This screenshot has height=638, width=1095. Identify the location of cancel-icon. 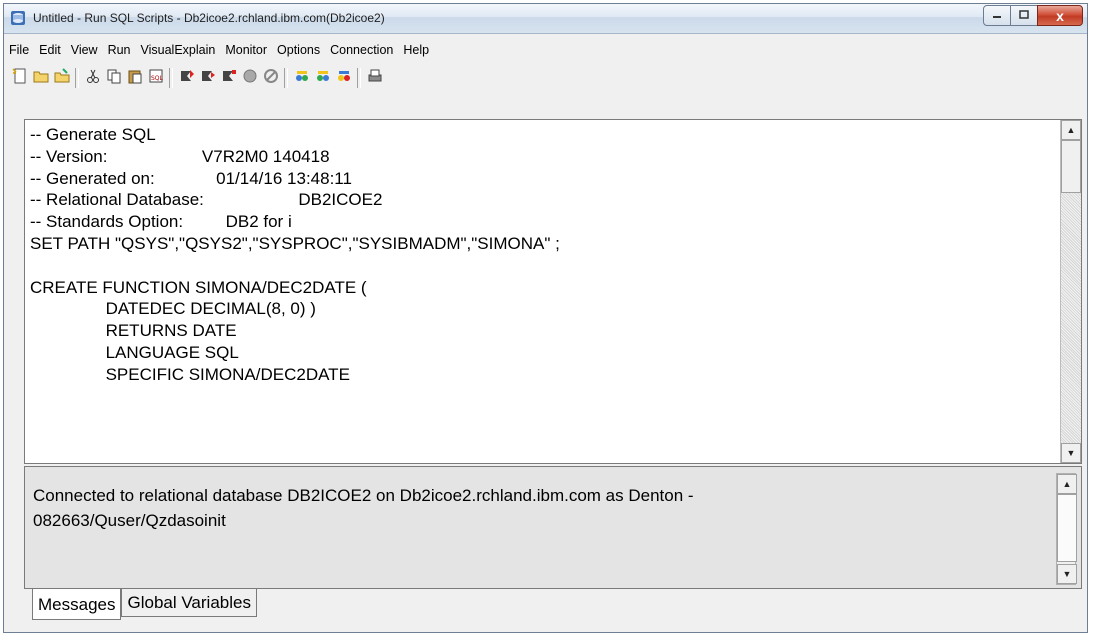
(271, 78).